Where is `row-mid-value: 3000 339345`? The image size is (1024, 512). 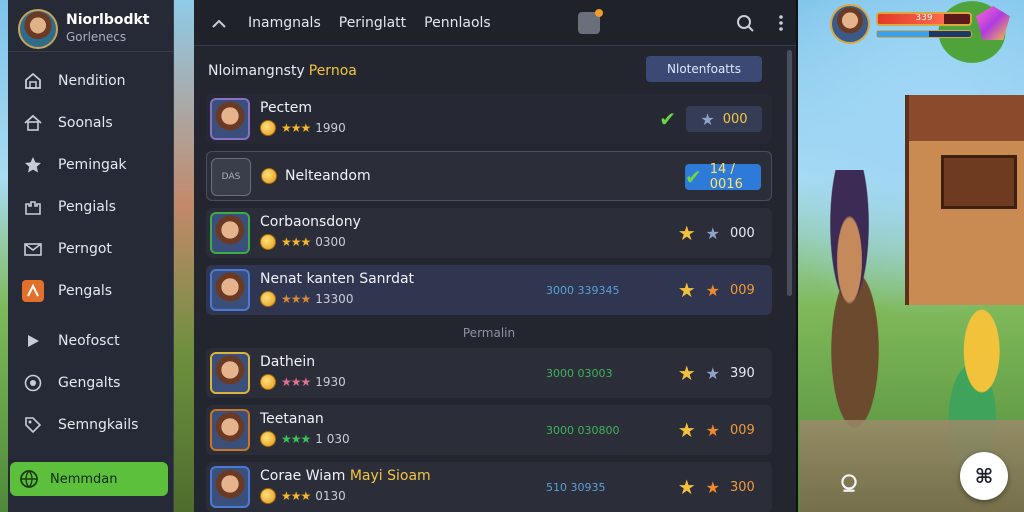 row-mid-value: 3000 339345 is located at coordinates (583, 290).